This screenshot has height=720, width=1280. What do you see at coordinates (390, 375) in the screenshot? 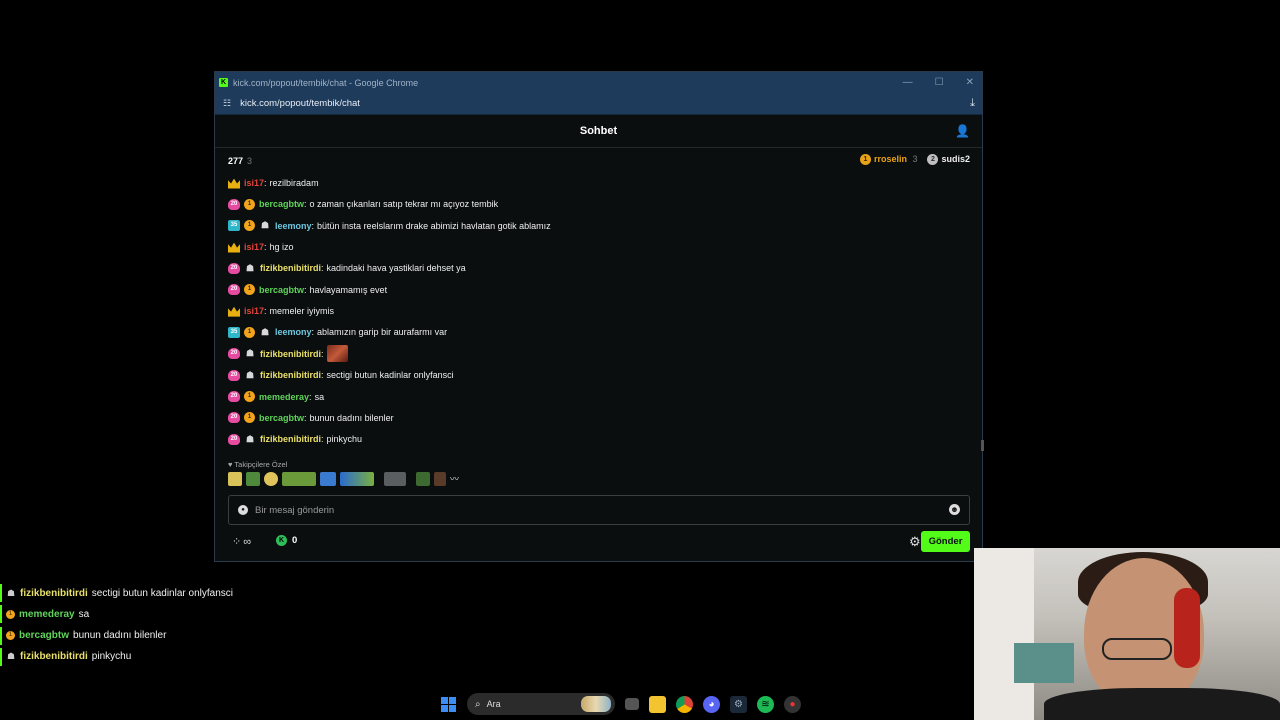
I see `chat-message-text: sectigi butun kadinlar onlyfansci` at bounding box center [390, 375].